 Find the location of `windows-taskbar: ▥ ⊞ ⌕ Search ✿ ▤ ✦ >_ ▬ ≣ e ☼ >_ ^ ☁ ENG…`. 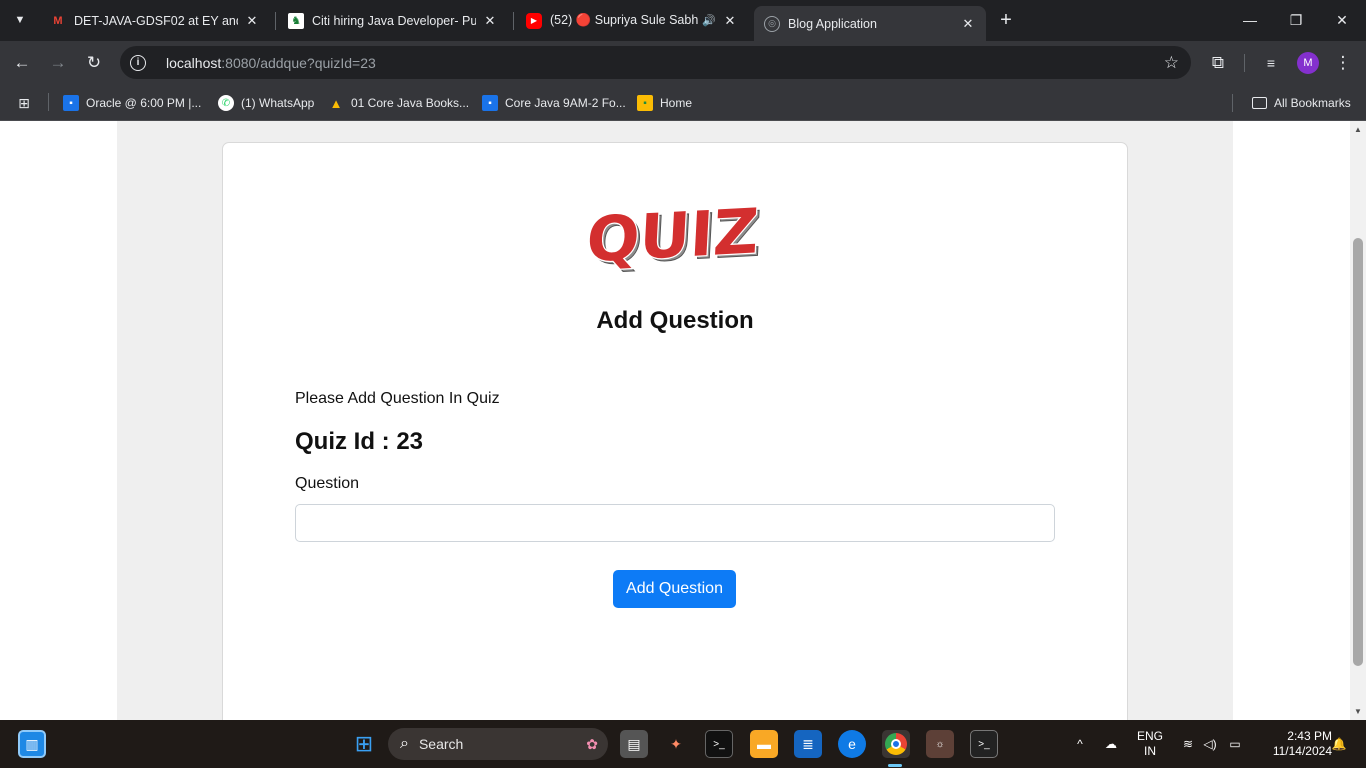

windows-taskbar: ▥ ⊞ ⌕ Search ✿ ▤ ✦ >_ ▬ ≣ e ☼ >_ ^ ☁ ENG… is located at coordinates (683, 744).